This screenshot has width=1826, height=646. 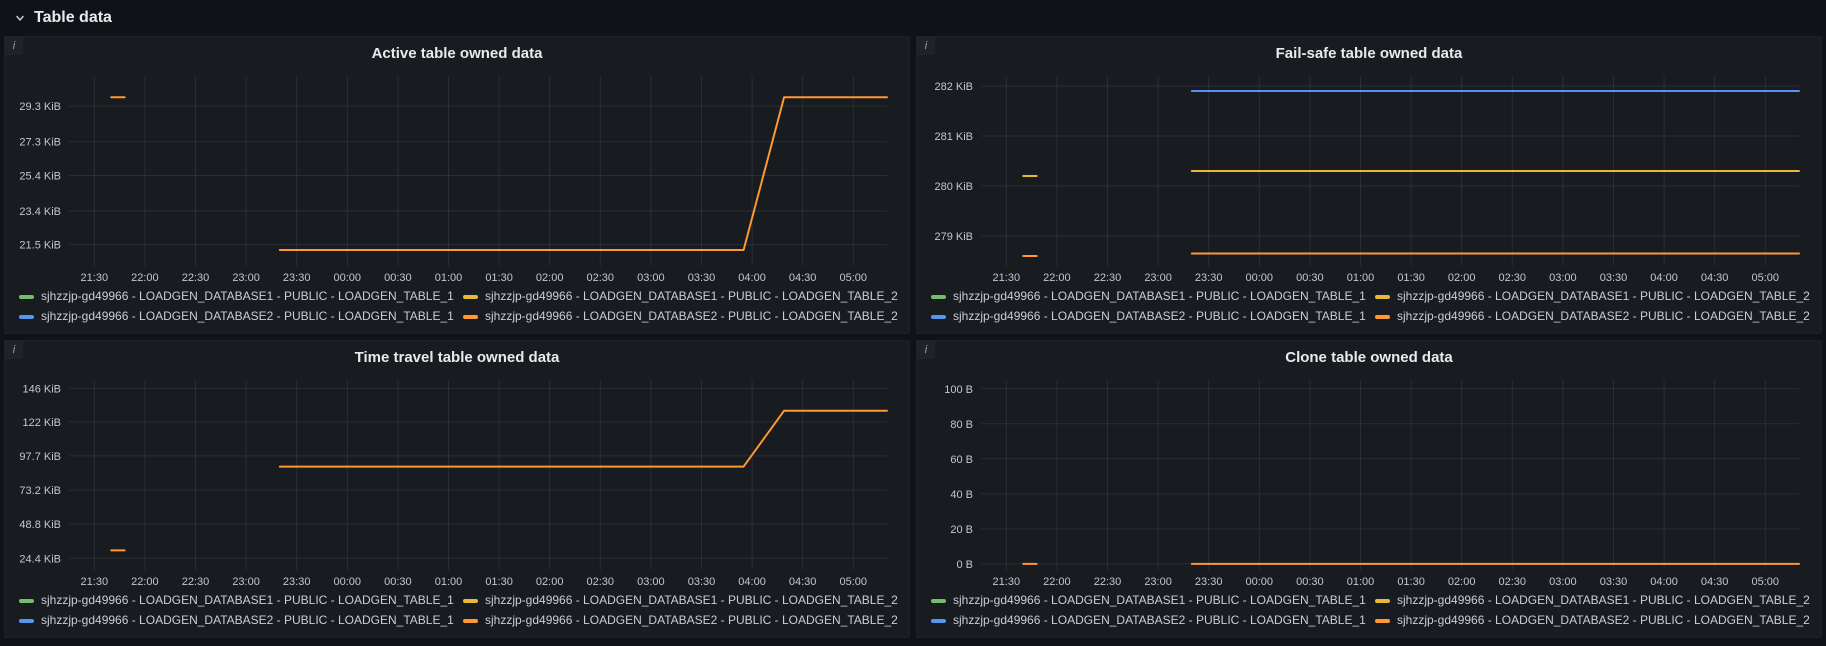 I want to click on x-tick-label: 01:00, so click(x=449, y=582).